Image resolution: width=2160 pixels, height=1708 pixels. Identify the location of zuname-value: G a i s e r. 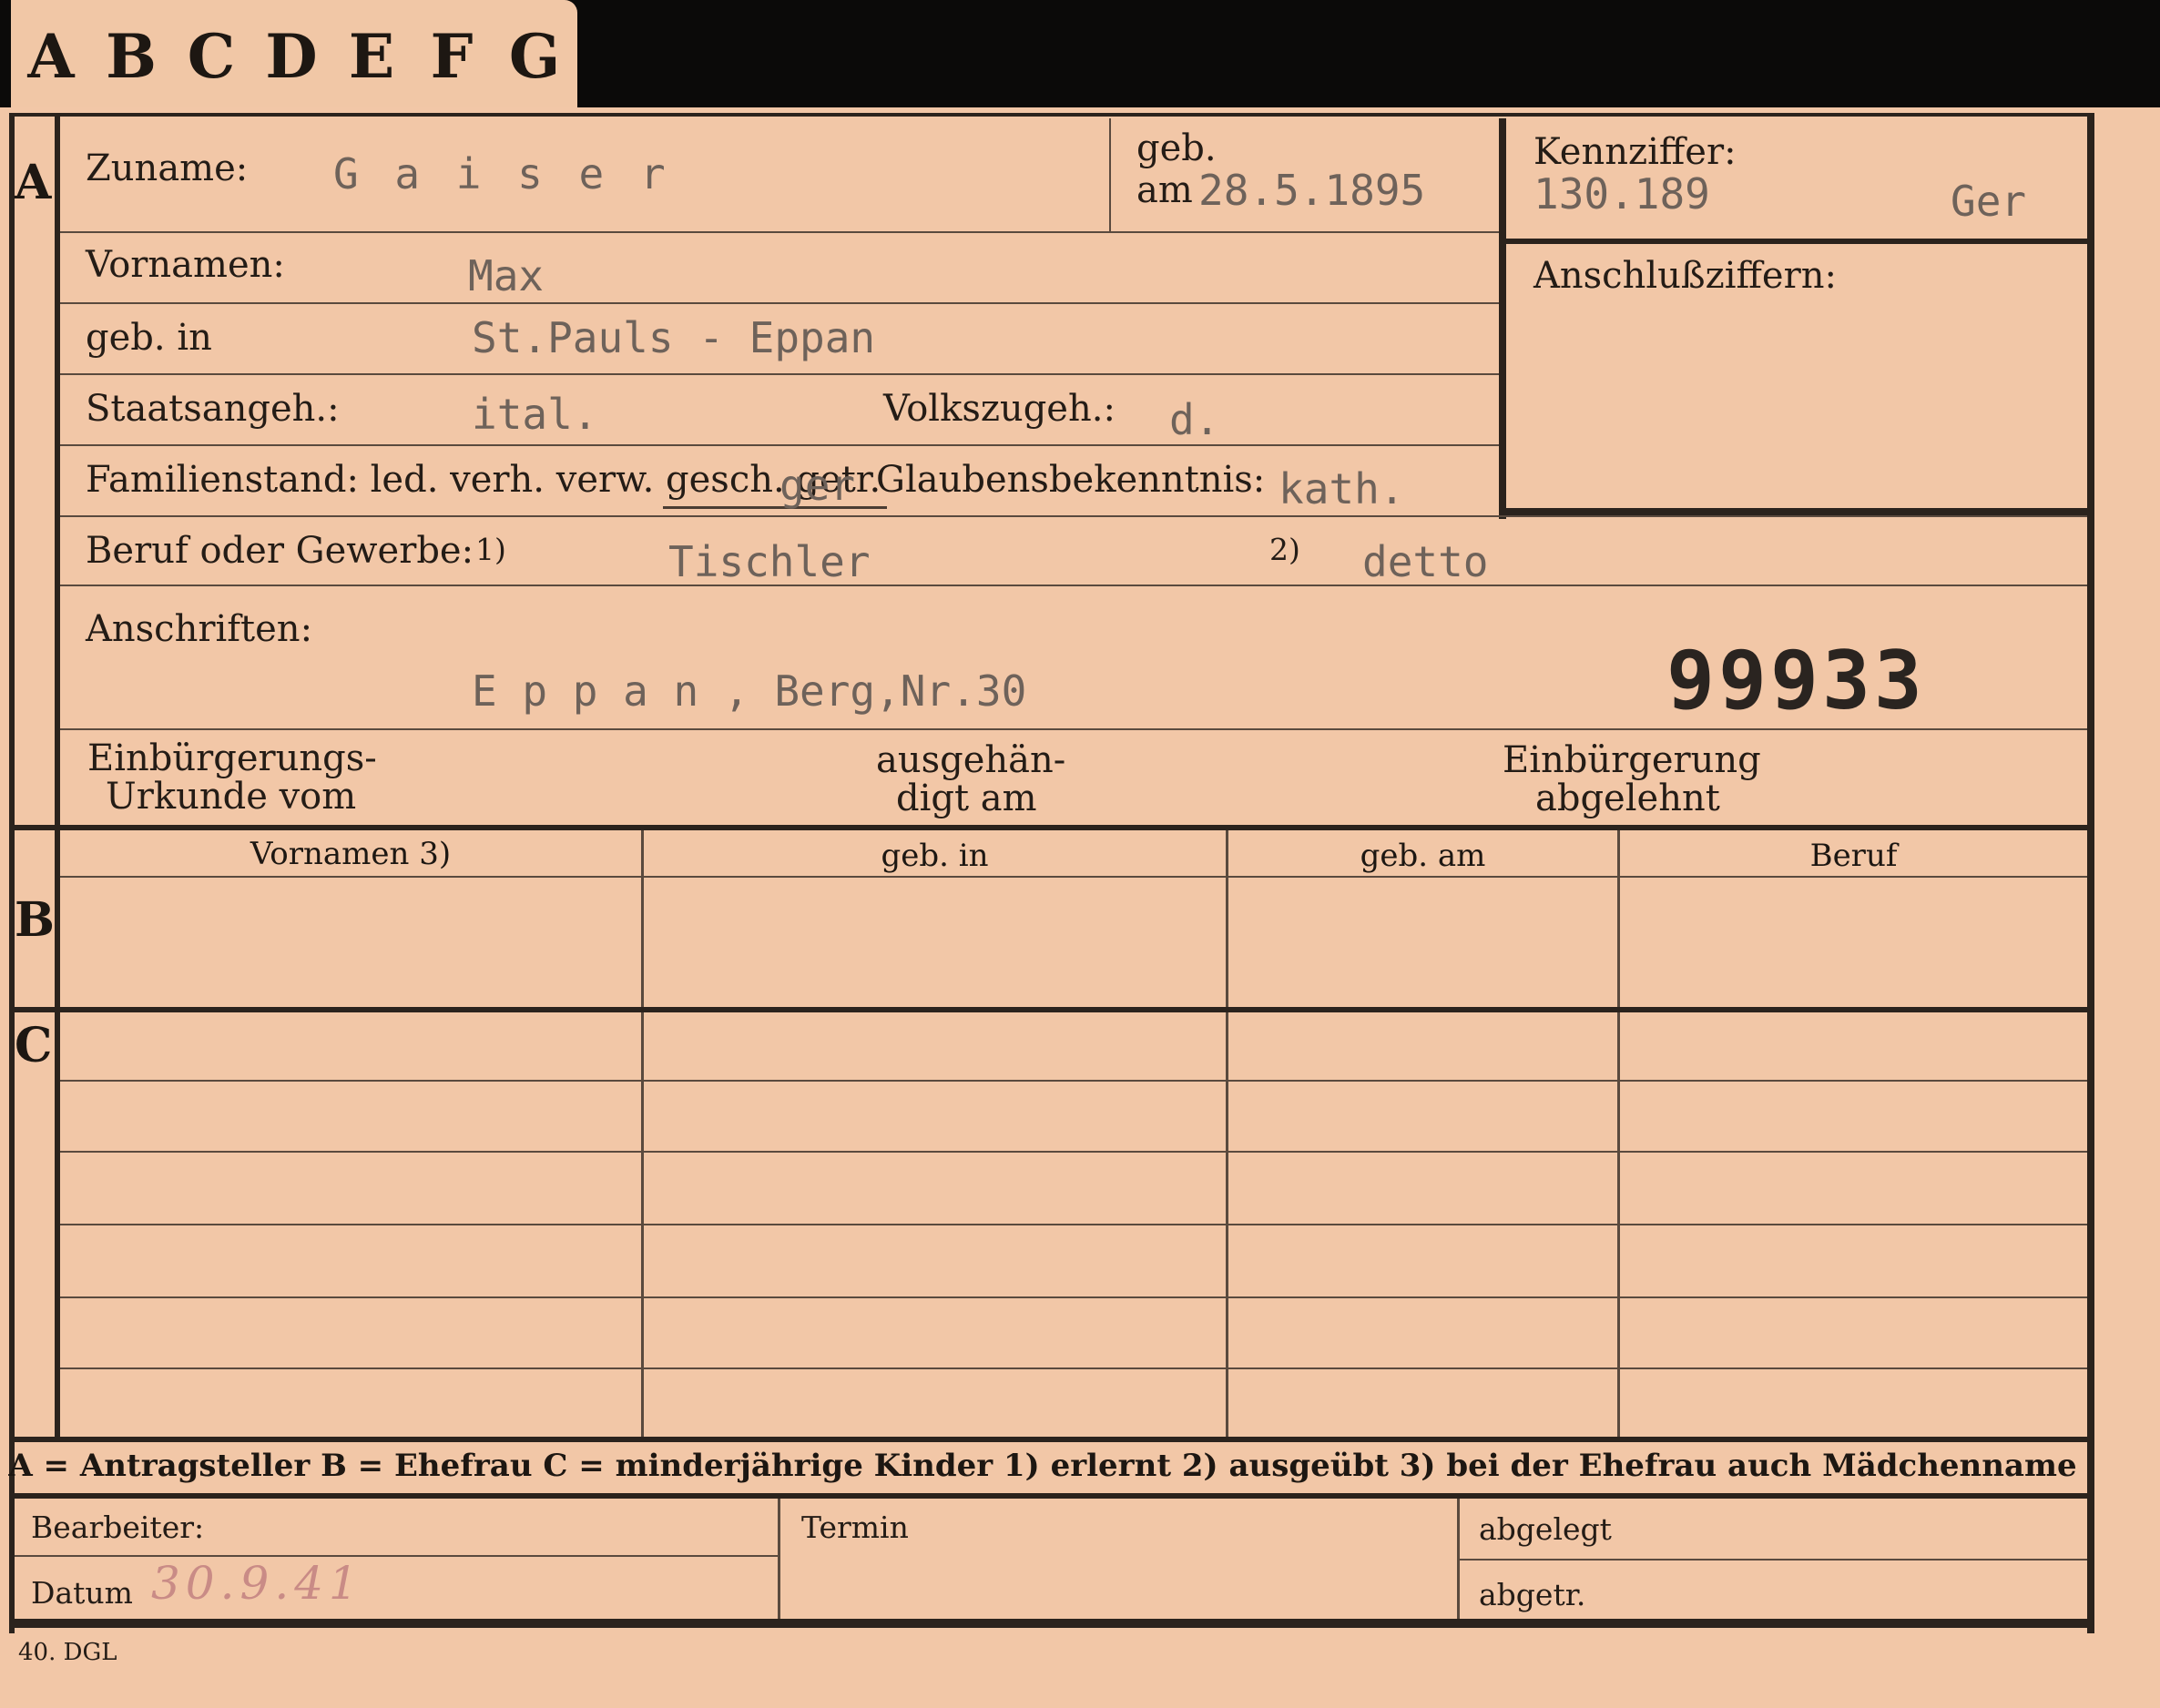
(502, 173).